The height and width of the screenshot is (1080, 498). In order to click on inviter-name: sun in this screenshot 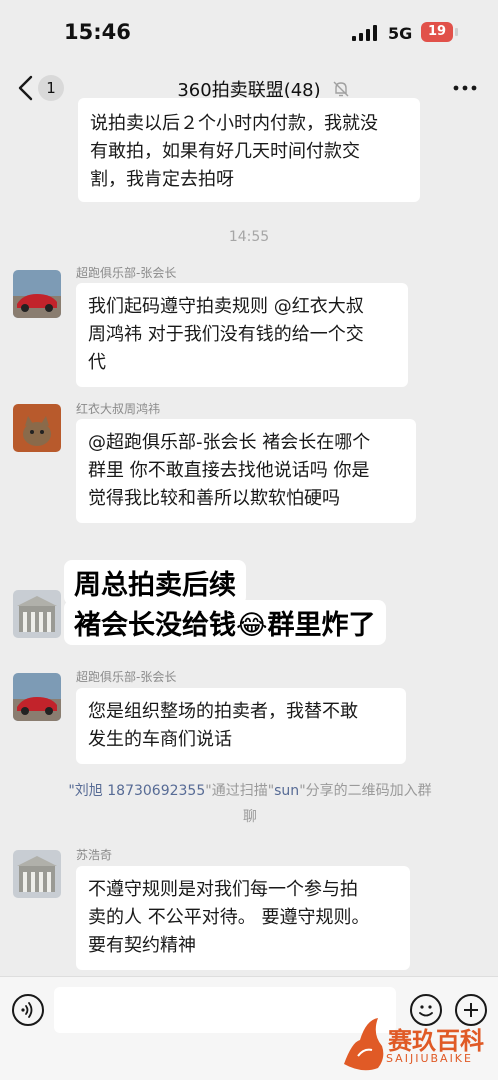, I will do `click(286, 791)`.